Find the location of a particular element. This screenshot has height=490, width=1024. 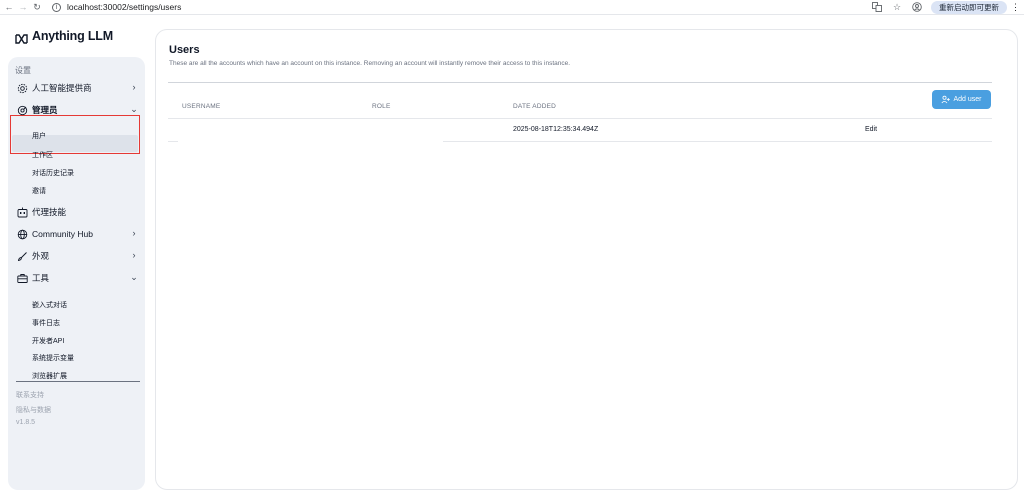

sidebar-item-appearance: 外观 › is located at coordinates (77, 256).